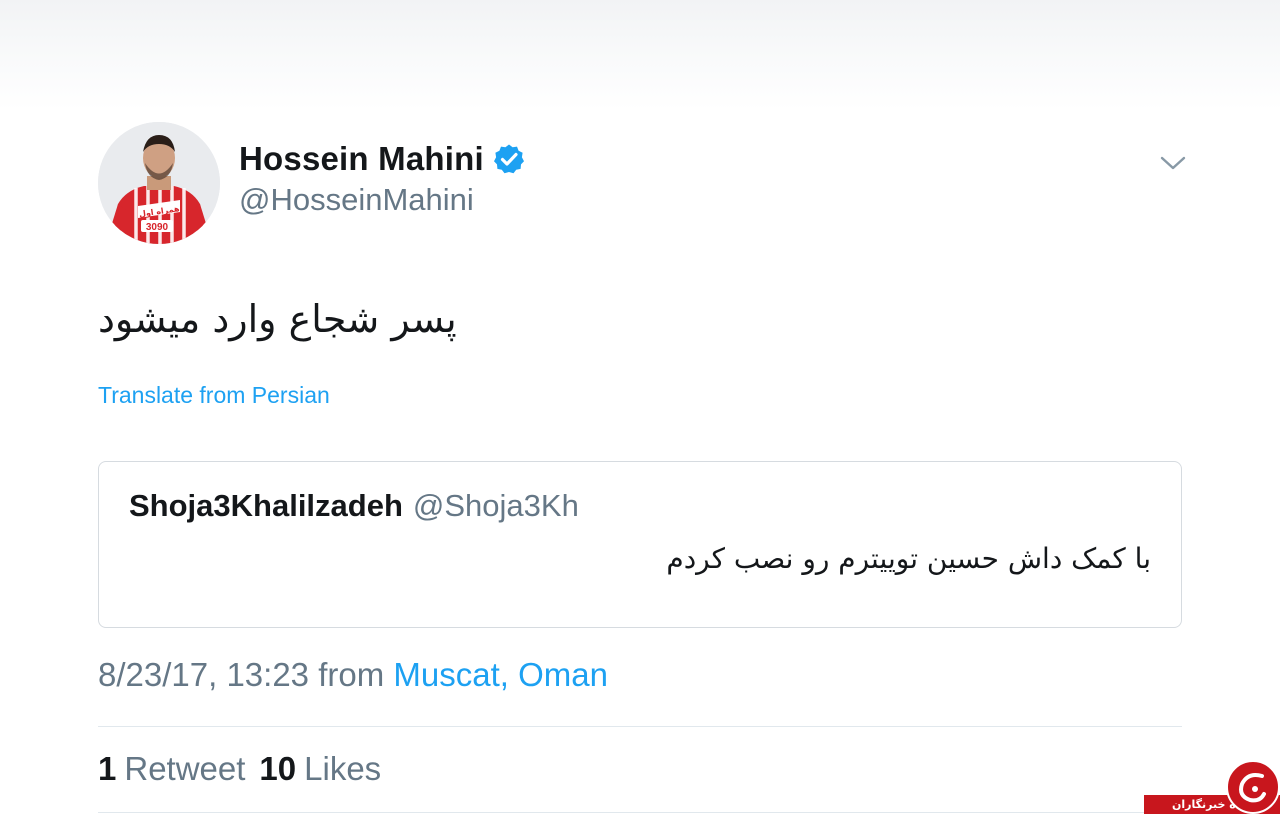  I want to click on quoted-tweet-text: با کمک داش حسین توییترم رو نصب کردم, so click(908, 558).